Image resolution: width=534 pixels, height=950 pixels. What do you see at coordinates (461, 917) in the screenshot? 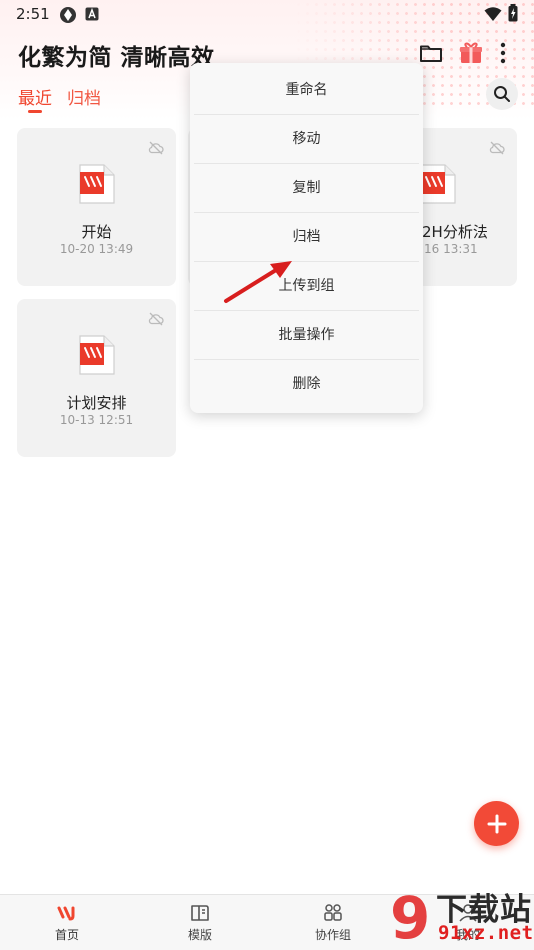
I see `site-watermark: 9 下载站 91xz.net` at bounding box center [461, 917].